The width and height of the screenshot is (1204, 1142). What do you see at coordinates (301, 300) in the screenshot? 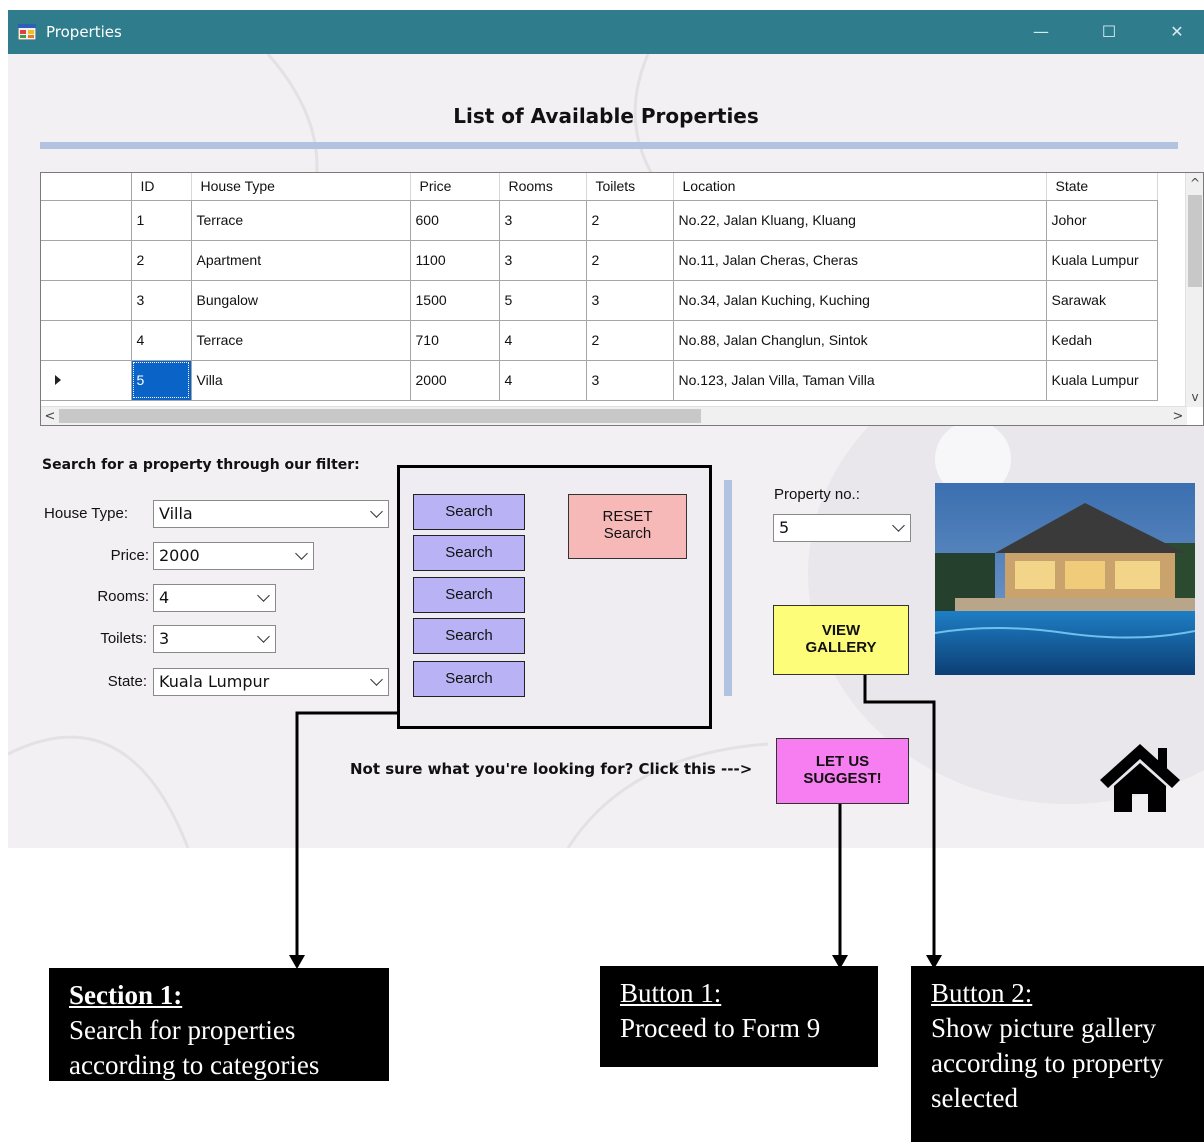
I see `cell-house-type: Bungalow` at bounding box center [301, 300].